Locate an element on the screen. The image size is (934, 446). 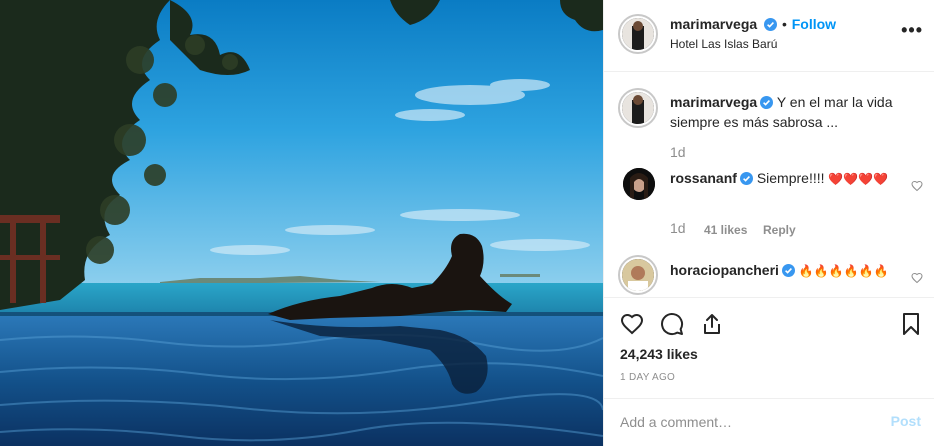
follow-button: Follow is located at coordinates (814, 24).